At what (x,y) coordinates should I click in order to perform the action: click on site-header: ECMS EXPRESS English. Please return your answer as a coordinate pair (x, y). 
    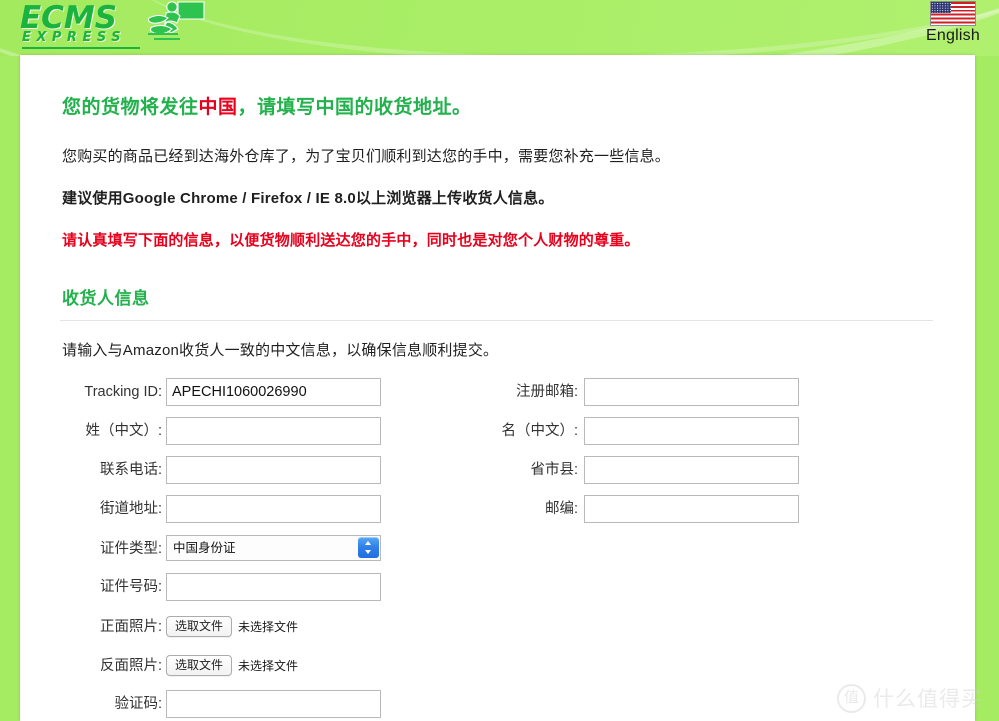
    Looking at the image, I should click on (499, 28).